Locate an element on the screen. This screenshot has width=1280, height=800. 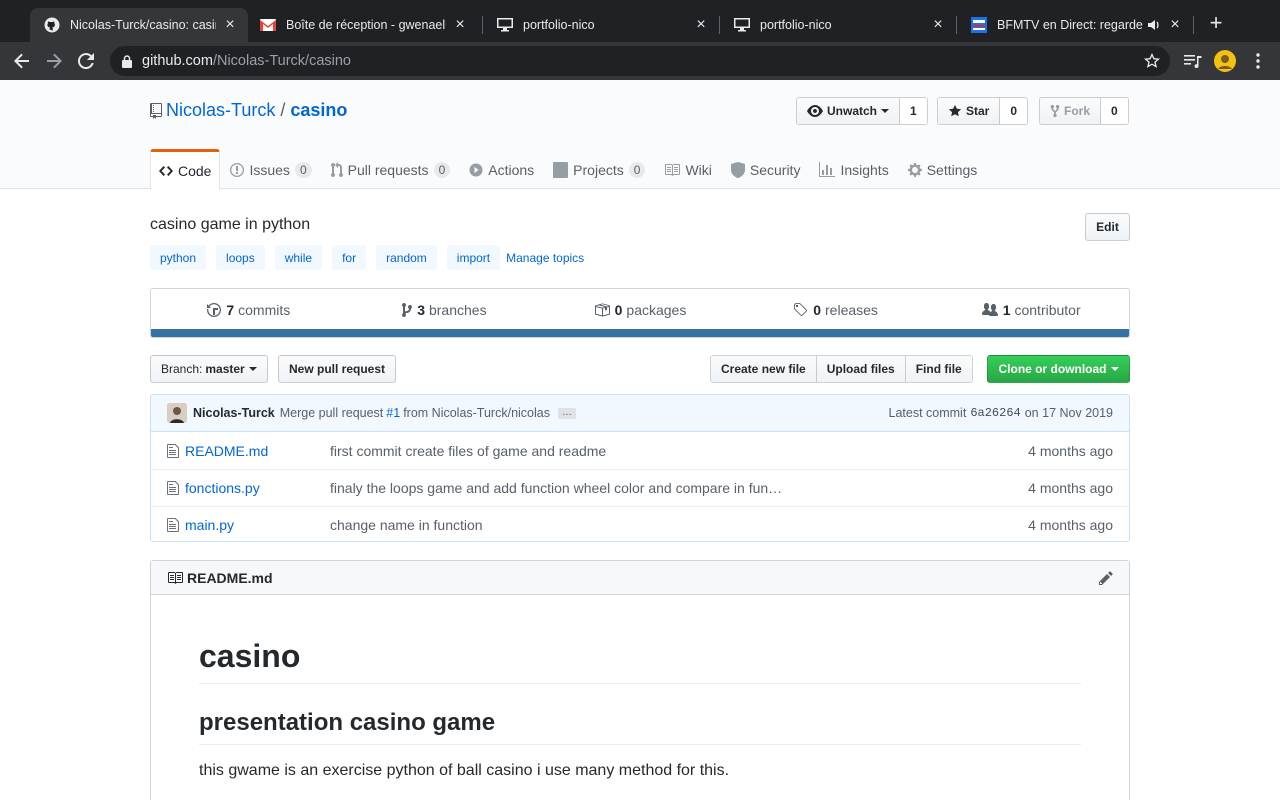
repo-owner-link: Nicolas-Turck is located at coordinates (220, 110).